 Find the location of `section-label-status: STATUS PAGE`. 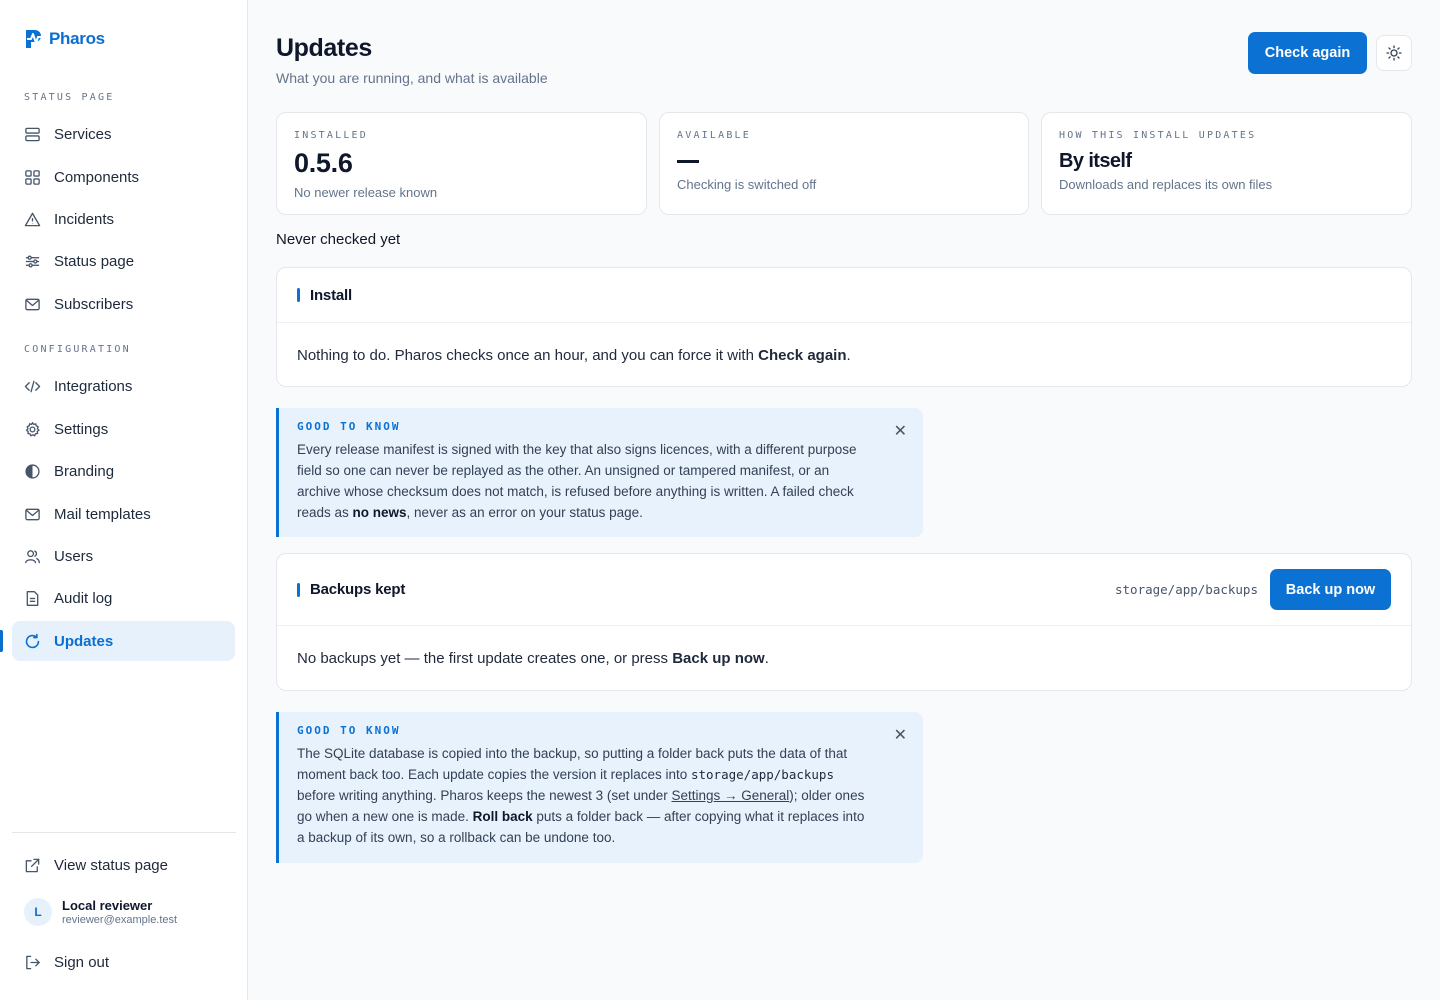

section-label-status: STATUS PAGE is located at coordinates (69, 97).